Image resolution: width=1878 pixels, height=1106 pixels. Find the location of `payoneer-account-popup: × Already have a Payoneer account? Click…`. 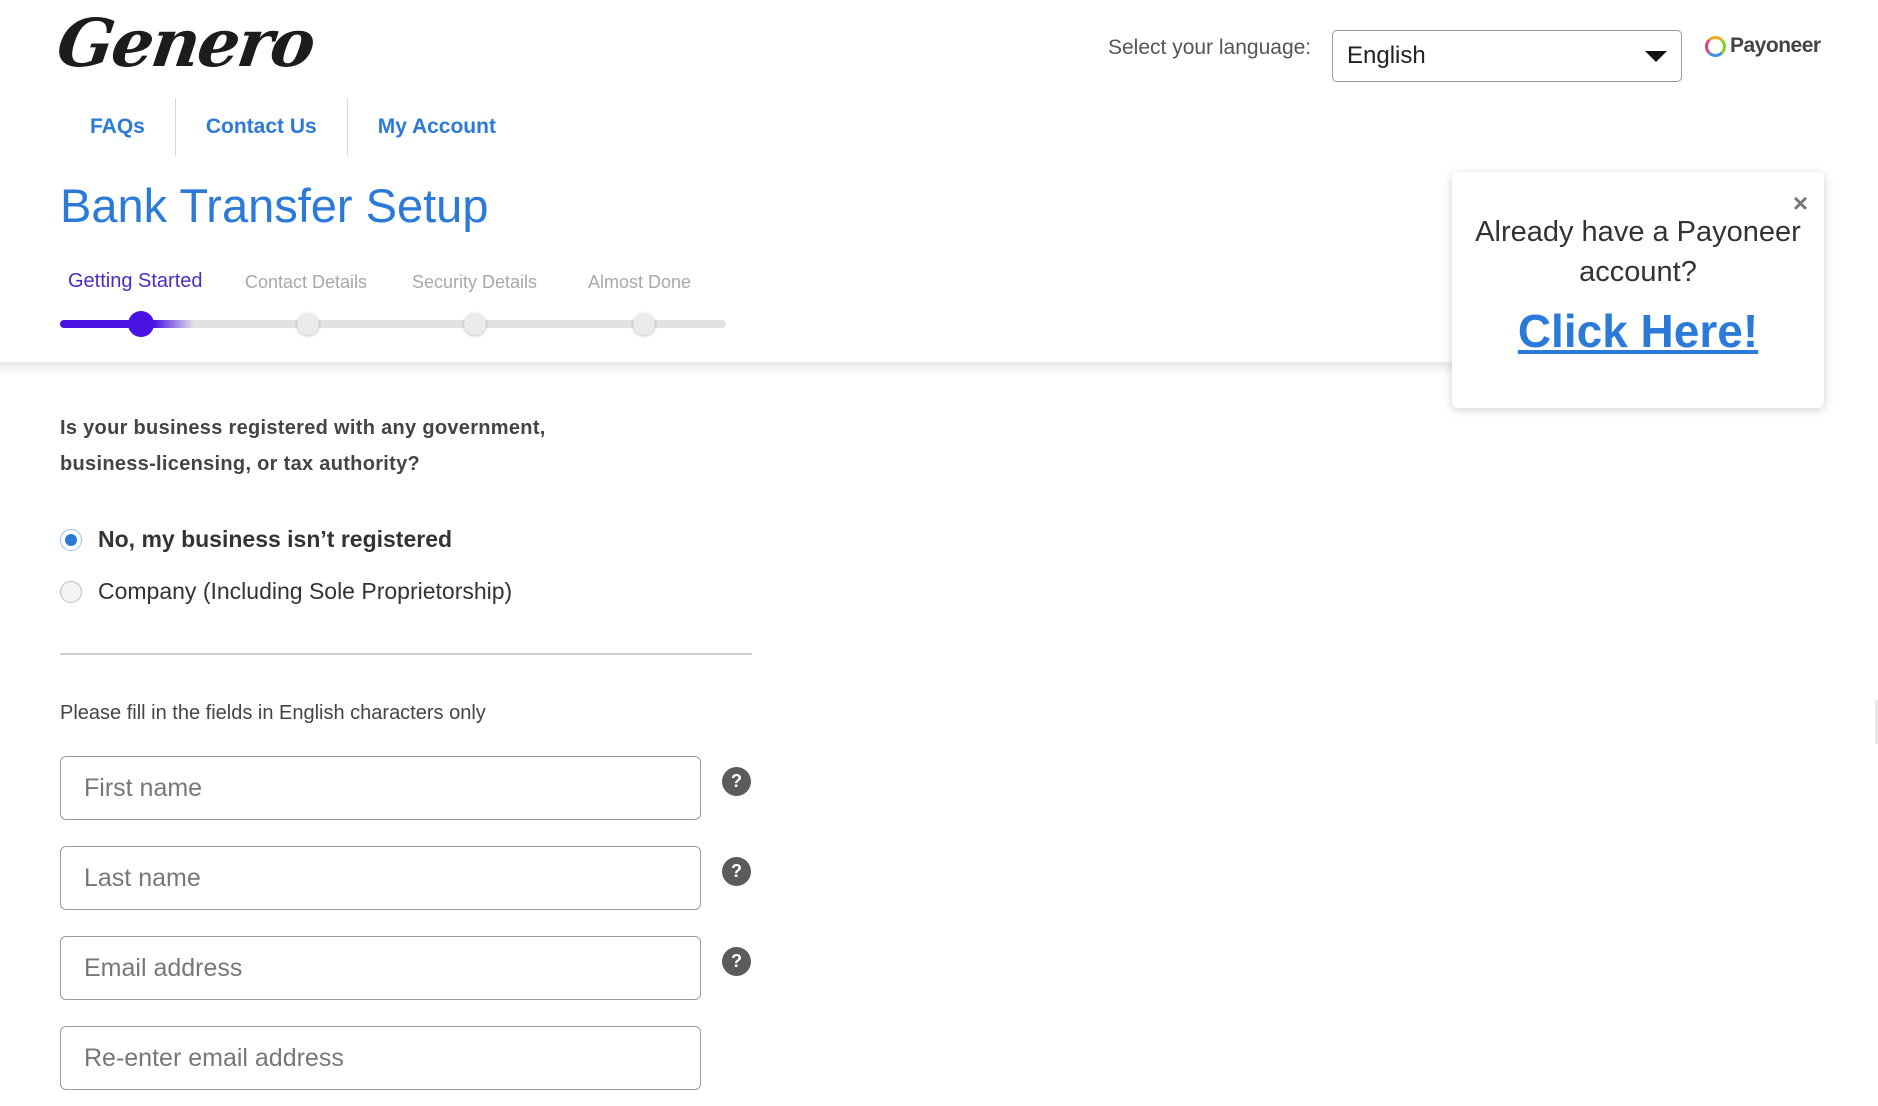

payoneer-account-popup: × Already have a Payoneer account? Click… is located at coordinates (1638, 290).